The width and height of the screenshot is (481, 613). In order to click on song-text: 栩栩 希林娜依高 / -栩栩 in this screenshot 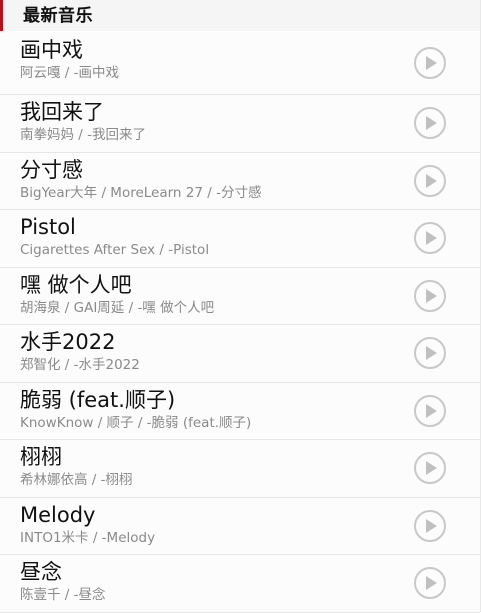, I will do `click(214, 466)`.